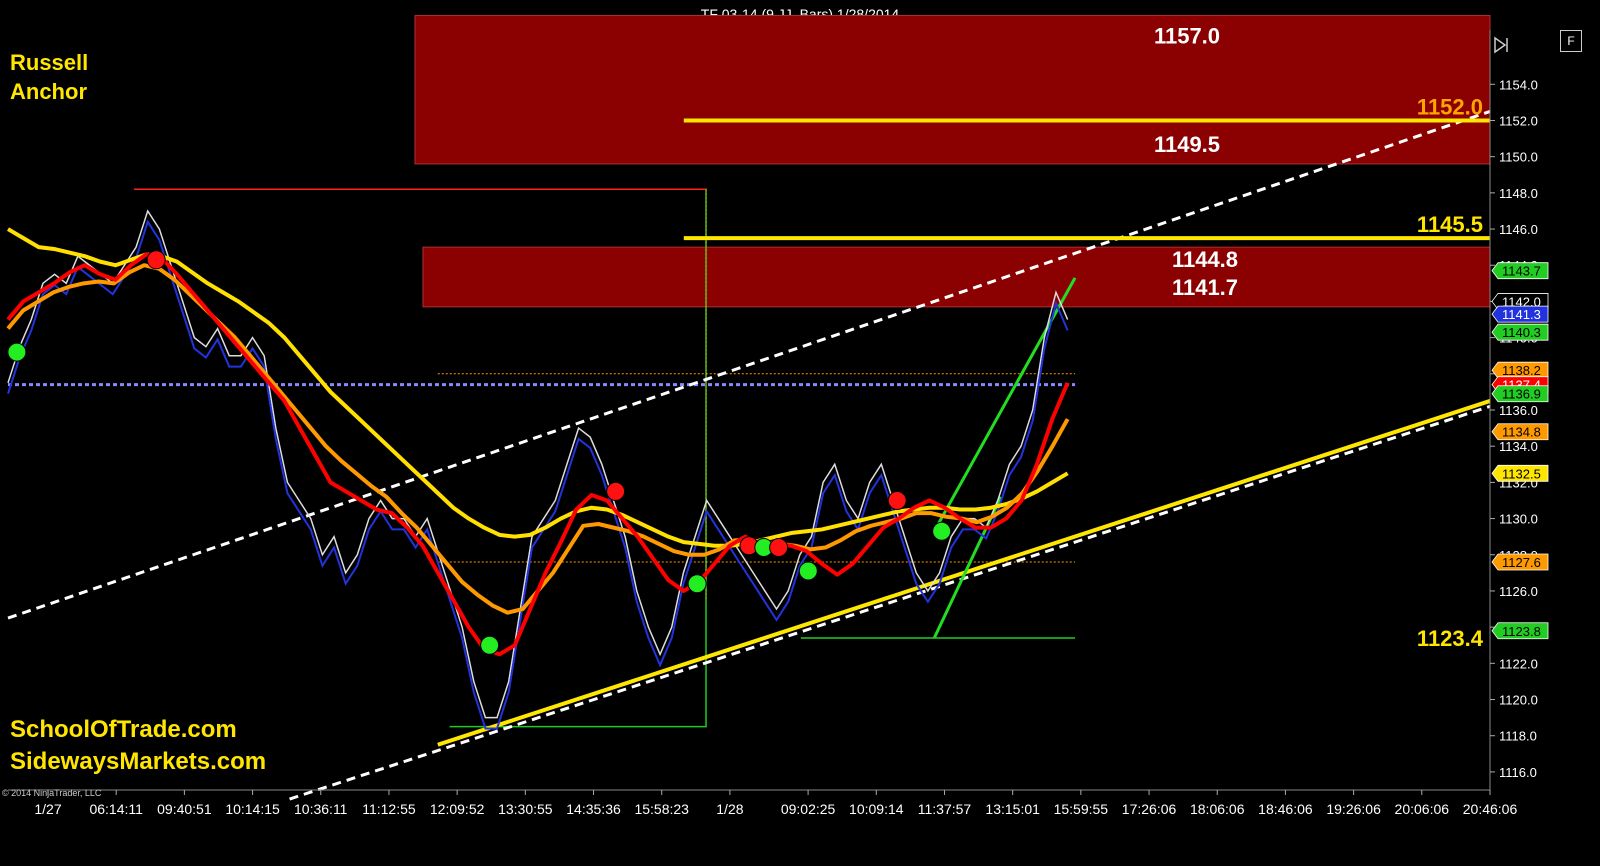  What do you see at coordinates (1521, 631) in the screenshot?
I see `price-badge-label-11: 1123.8` at bounding box center [1521, 631].